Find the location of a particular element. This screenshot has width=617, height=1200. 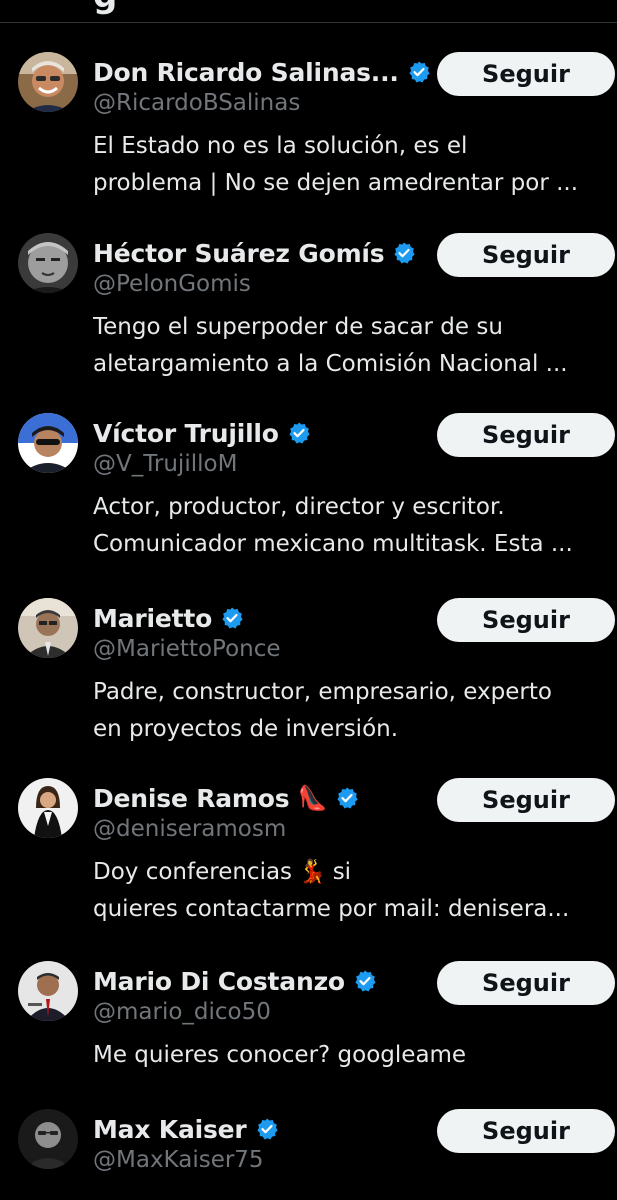

bio-line: El Estado no es la solución, es el is located at coordinates (280, 146).